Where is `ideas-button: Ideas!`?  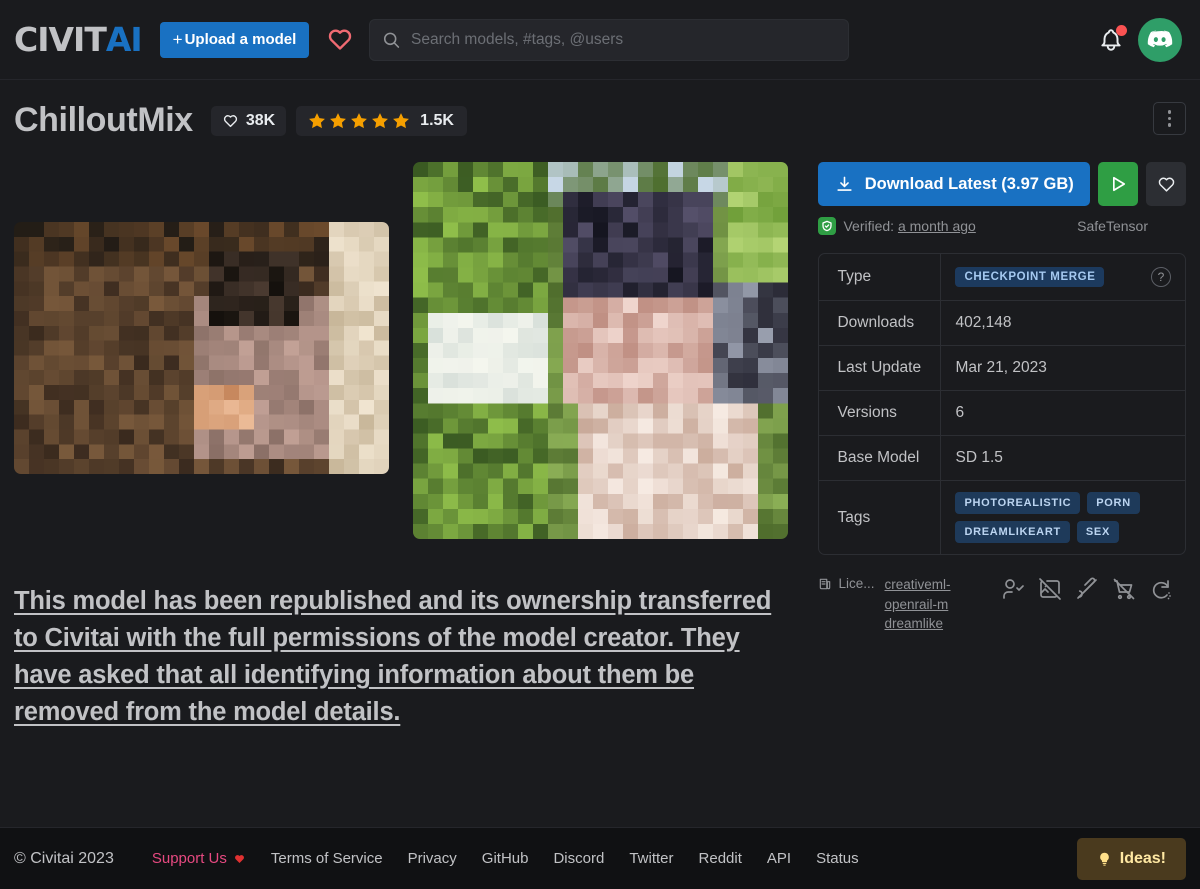 ideas-button: Ideas! is located at coordinates (1131, 858).